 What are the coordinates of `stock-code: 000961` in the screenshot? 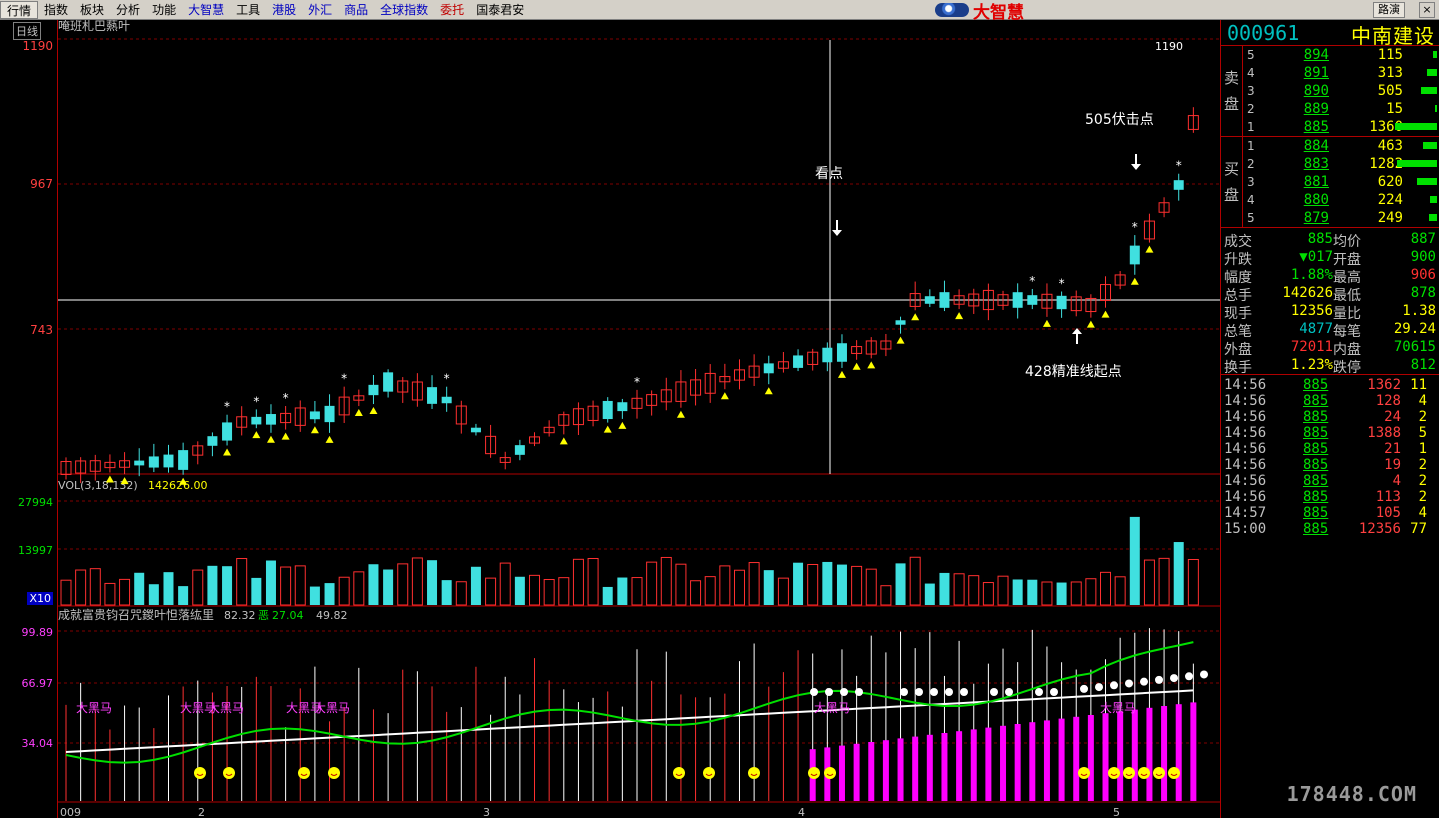 It's located at (1263, 33).